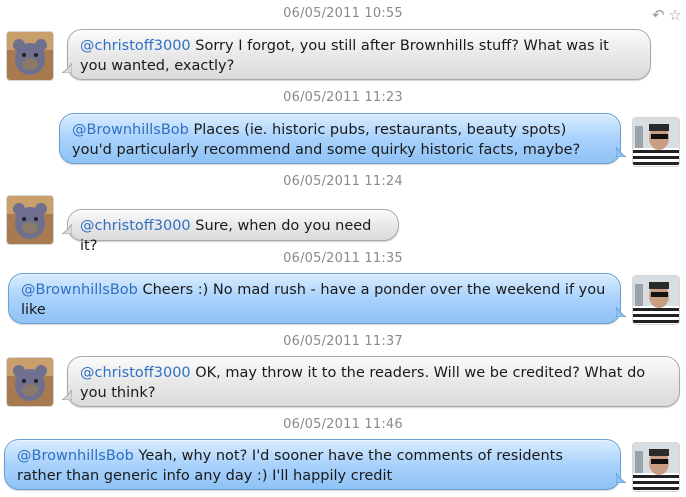  Describe the element at coordinates (343, 341) in the screenshot. I see `timestamp: 06/05/2011 11:37` at that location.